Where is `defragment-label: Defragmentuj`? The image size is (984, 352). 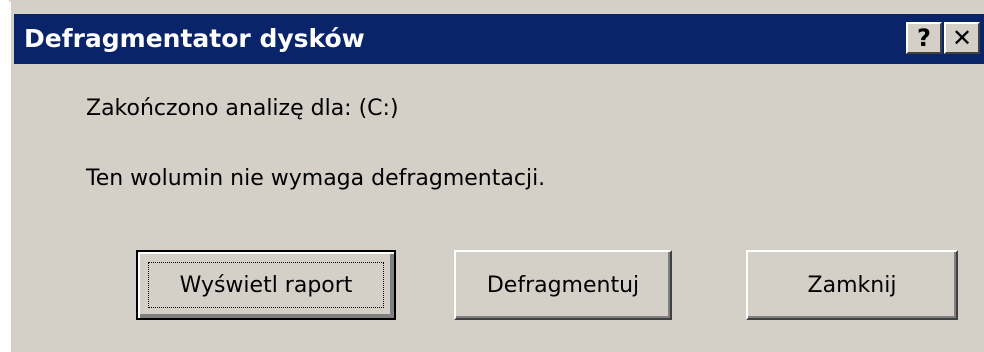
defragment-label: Defragmentuj is located at coordinates (563, 285).